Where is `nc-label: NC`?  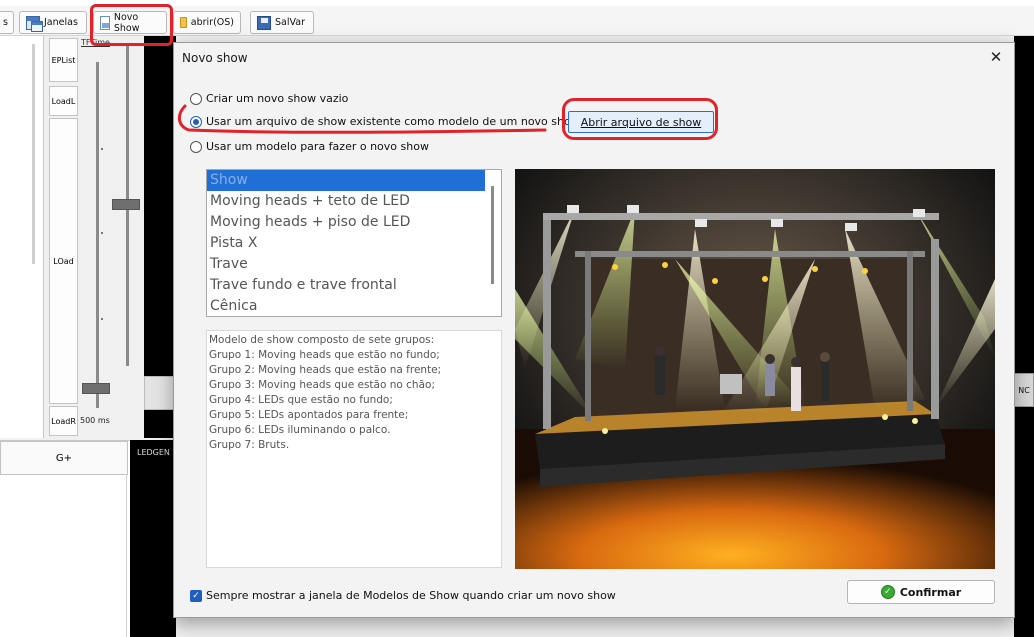 nc-label: NC is located at coordinates (1024, 390).